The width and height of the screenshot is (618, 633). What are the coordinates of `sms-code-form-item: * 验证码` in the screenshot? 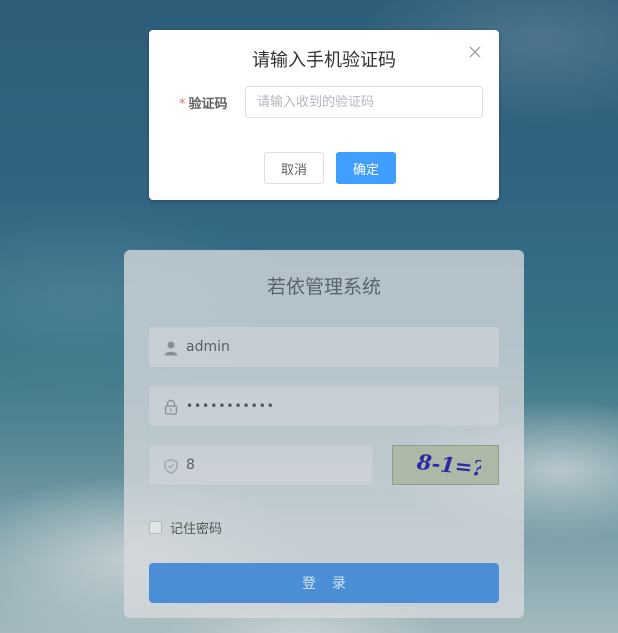 It's located at (324, 102).